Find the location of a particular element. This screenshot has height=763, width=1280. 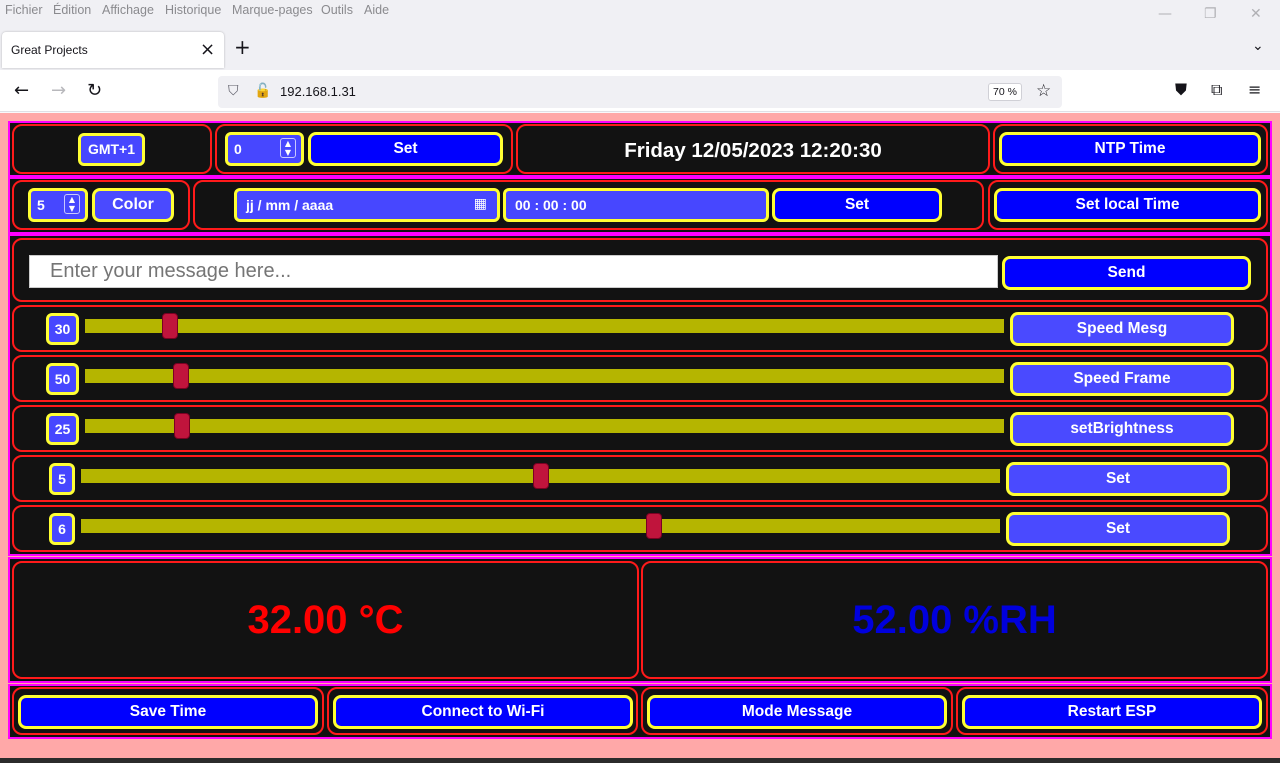

save-time-button: Save Time is located at coordinates (168, 712).